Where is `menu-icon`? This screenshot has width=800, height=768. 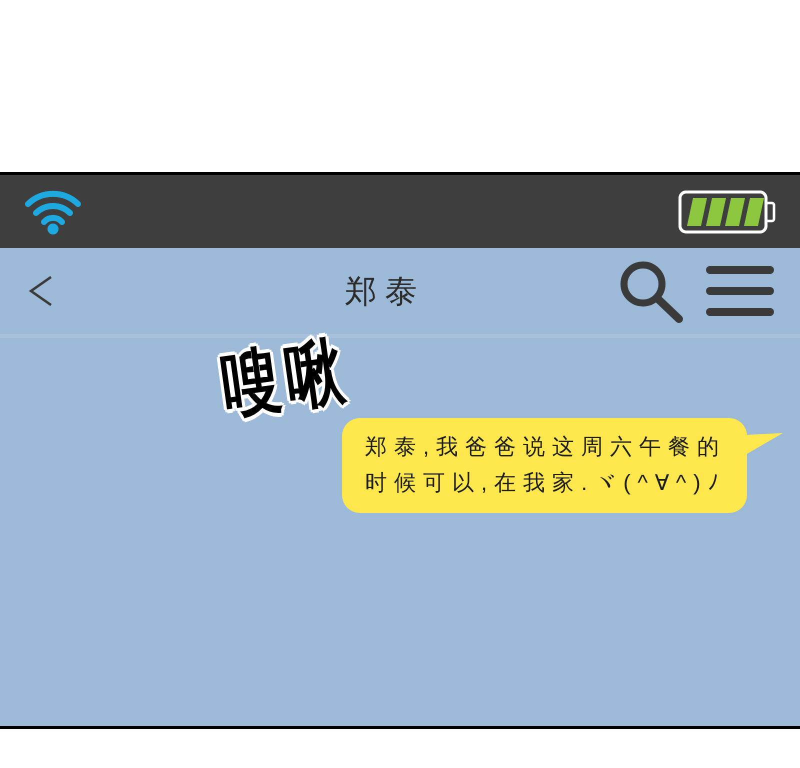
menu-icon is located at coordinates (740, 291).